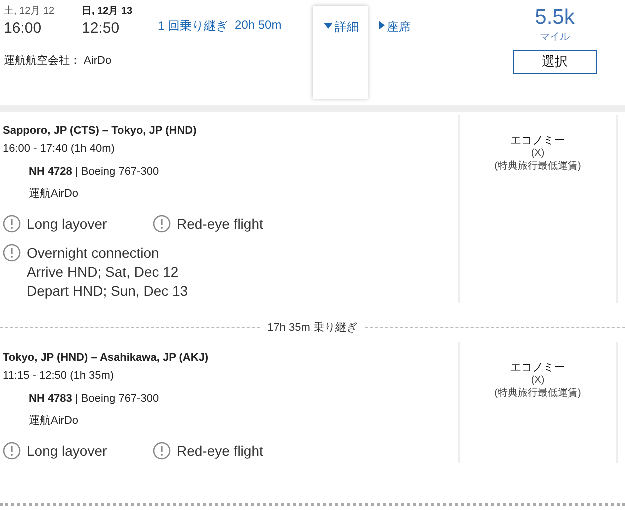  Describe the element at coordinates (106, 358) in the screenshot. I see `route-text: Tokyo, JP (HND) – Asahikawa, JP (AKJ)` at that location.